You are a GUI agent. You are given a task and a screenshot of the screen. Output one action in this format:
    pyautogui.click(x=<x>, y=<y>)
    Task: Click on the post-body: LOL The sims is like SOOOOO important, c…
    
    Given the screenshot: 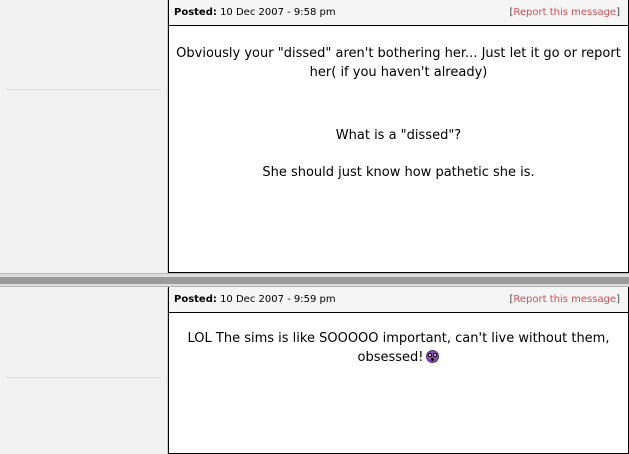 What is the action you would take?
    pyautogui.click(x=398, y=340)
    